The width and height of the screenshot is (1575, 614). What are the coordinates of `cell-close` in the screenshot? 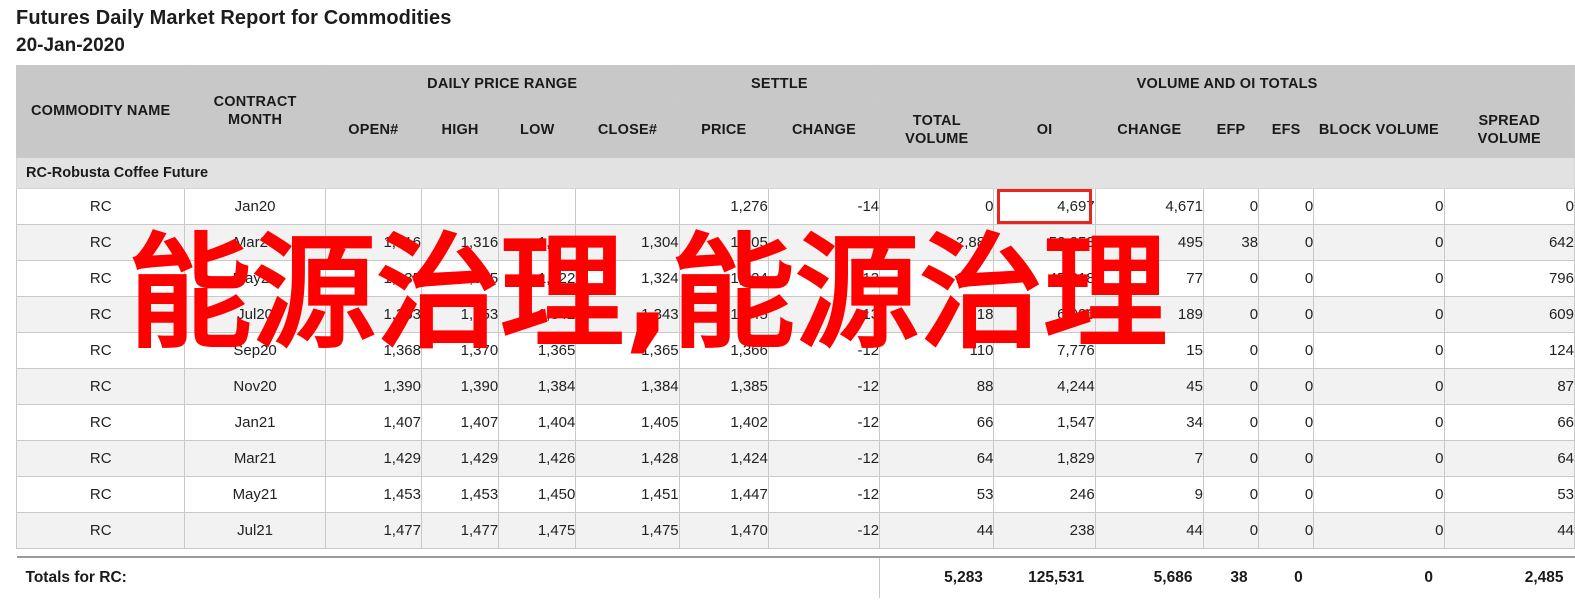 It's located at (627, 206).